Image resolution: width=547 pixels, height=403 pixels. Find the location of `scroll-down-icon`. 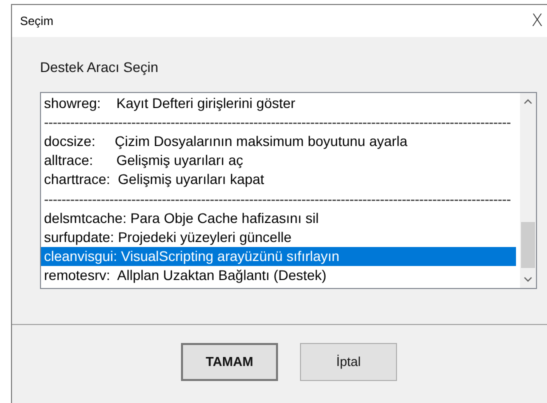

scroll-down-icon is located at coordinates (528, 279).